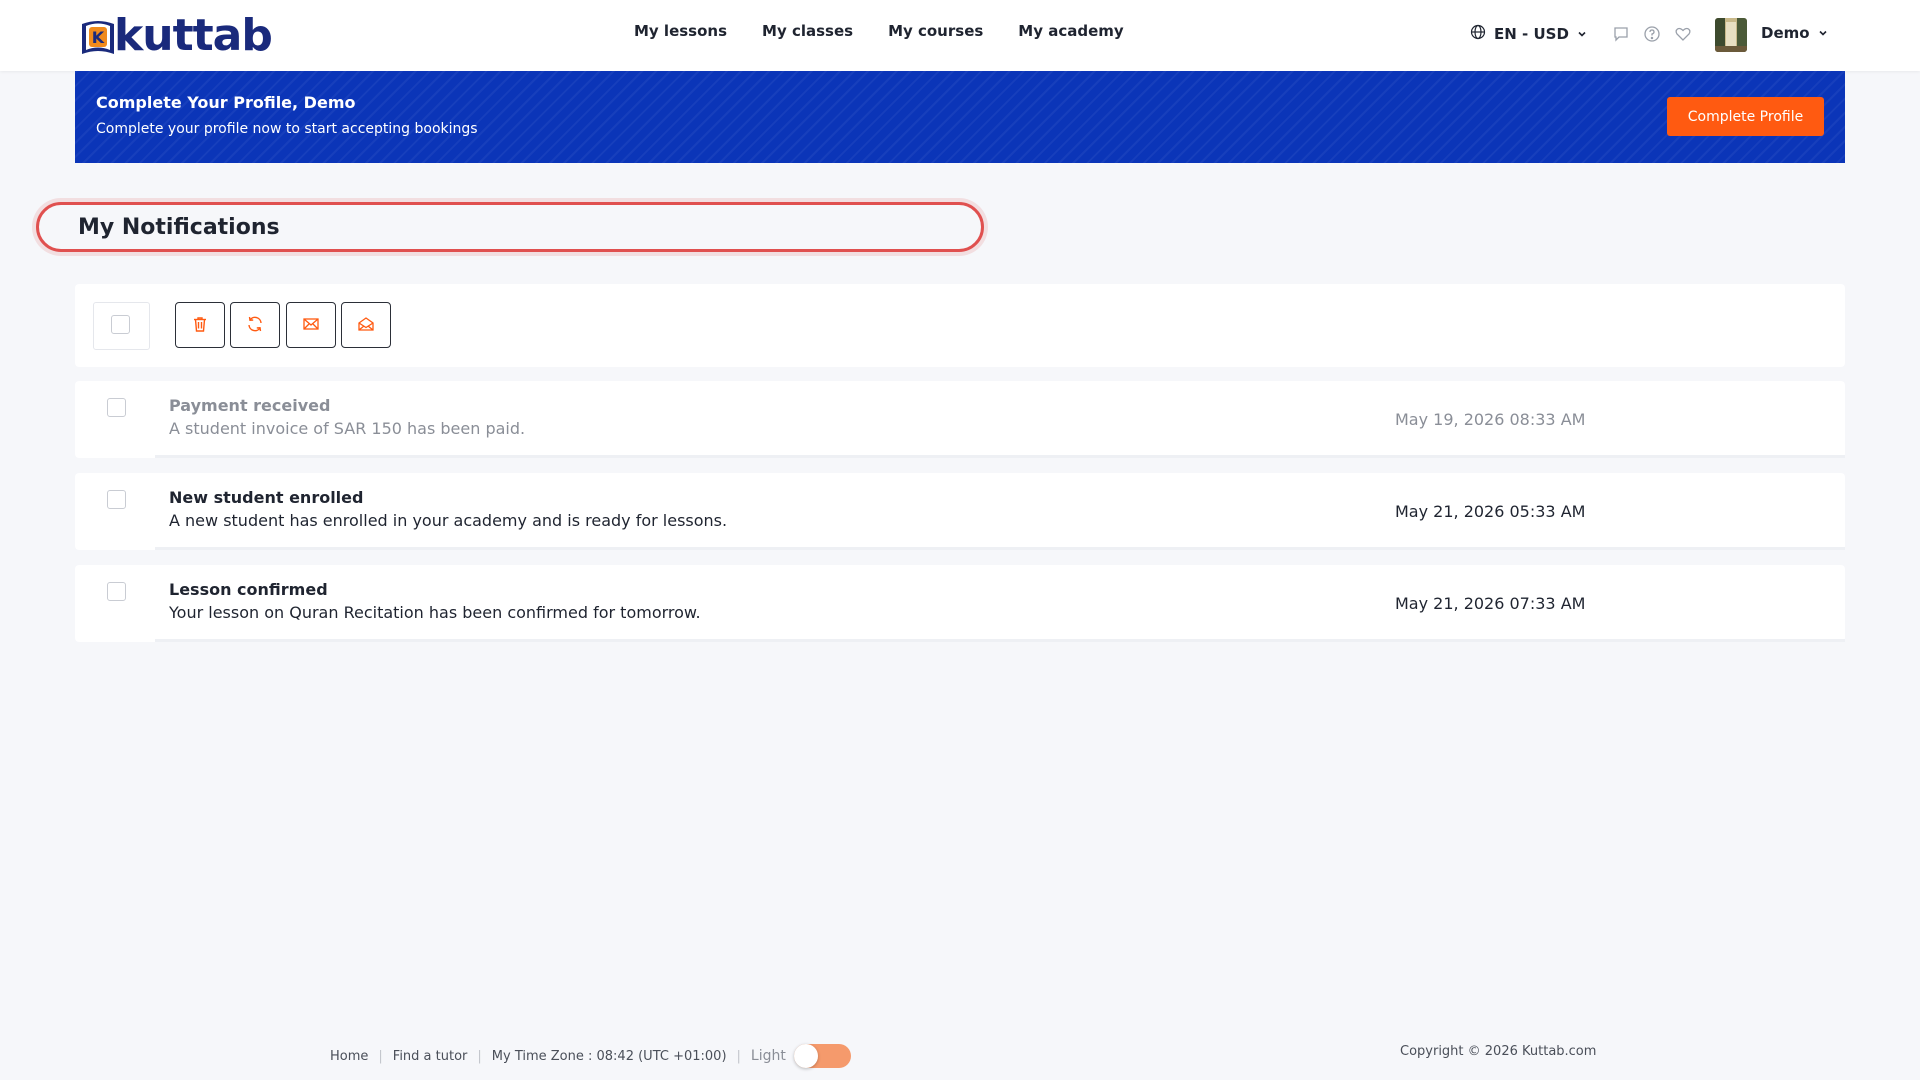  Describe the element at coordinates (1478, 34) in the screenshot. I see `globe-icon` at that location.